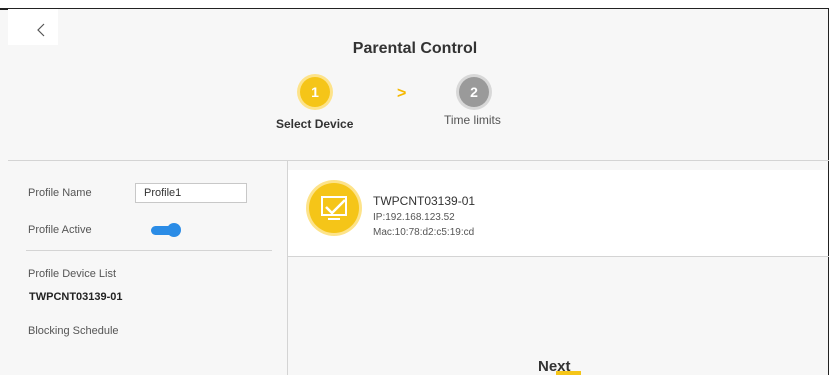 The height and width of the screenshot is (375, 830). Describe the element at coordinates (474, 92) in the screenshot. I see `step-2-indicator: 2` at that location.